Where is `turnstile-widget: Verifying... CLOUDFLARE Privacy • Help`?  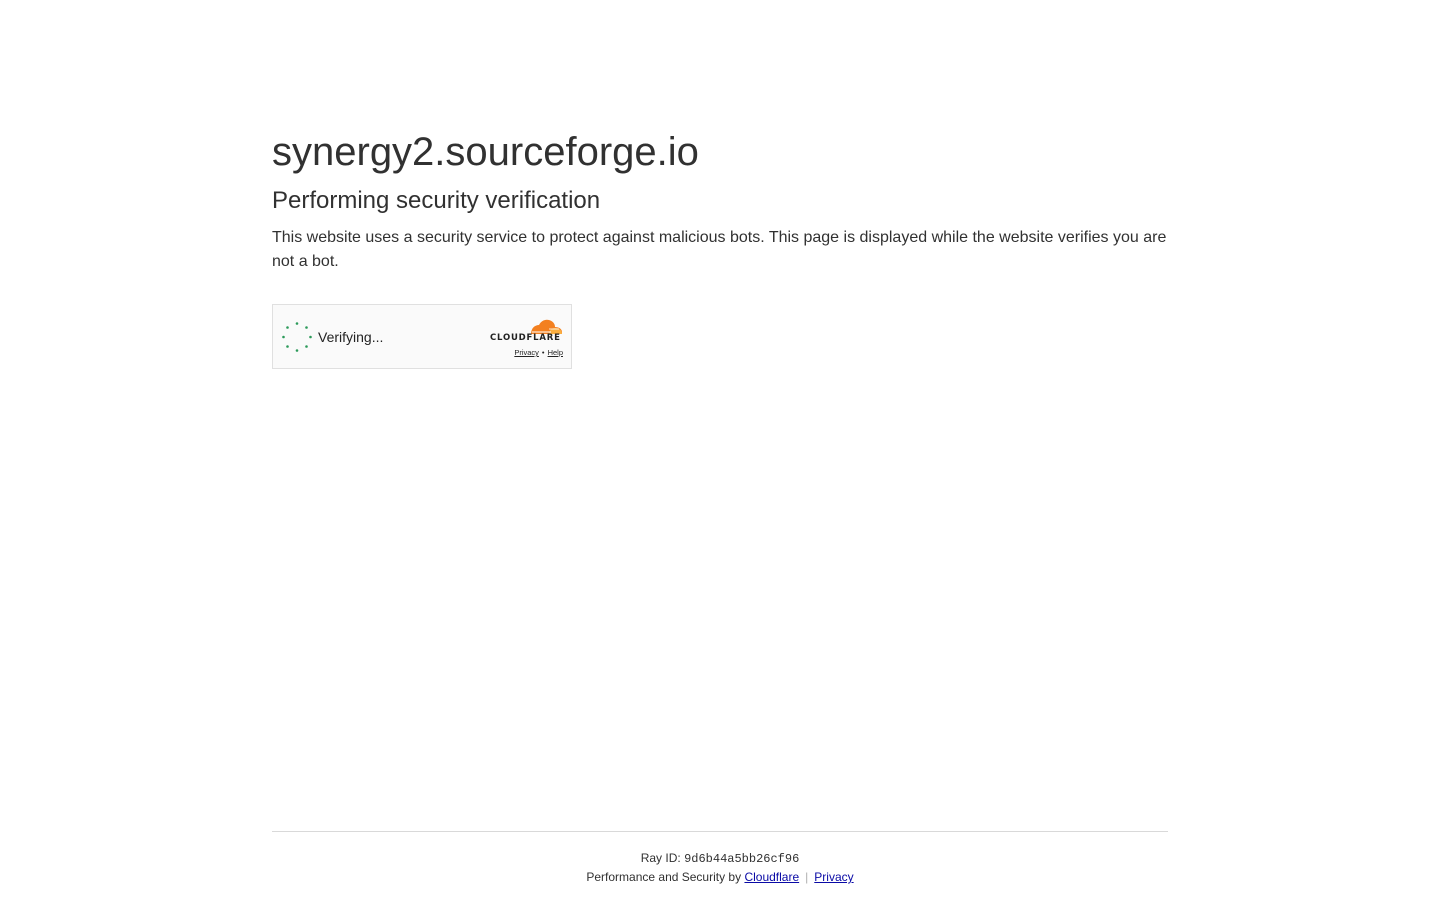 turnstile-widget: Verifying... CLOUDFLARE Privacy • Help is located at coordinates (422, 336).